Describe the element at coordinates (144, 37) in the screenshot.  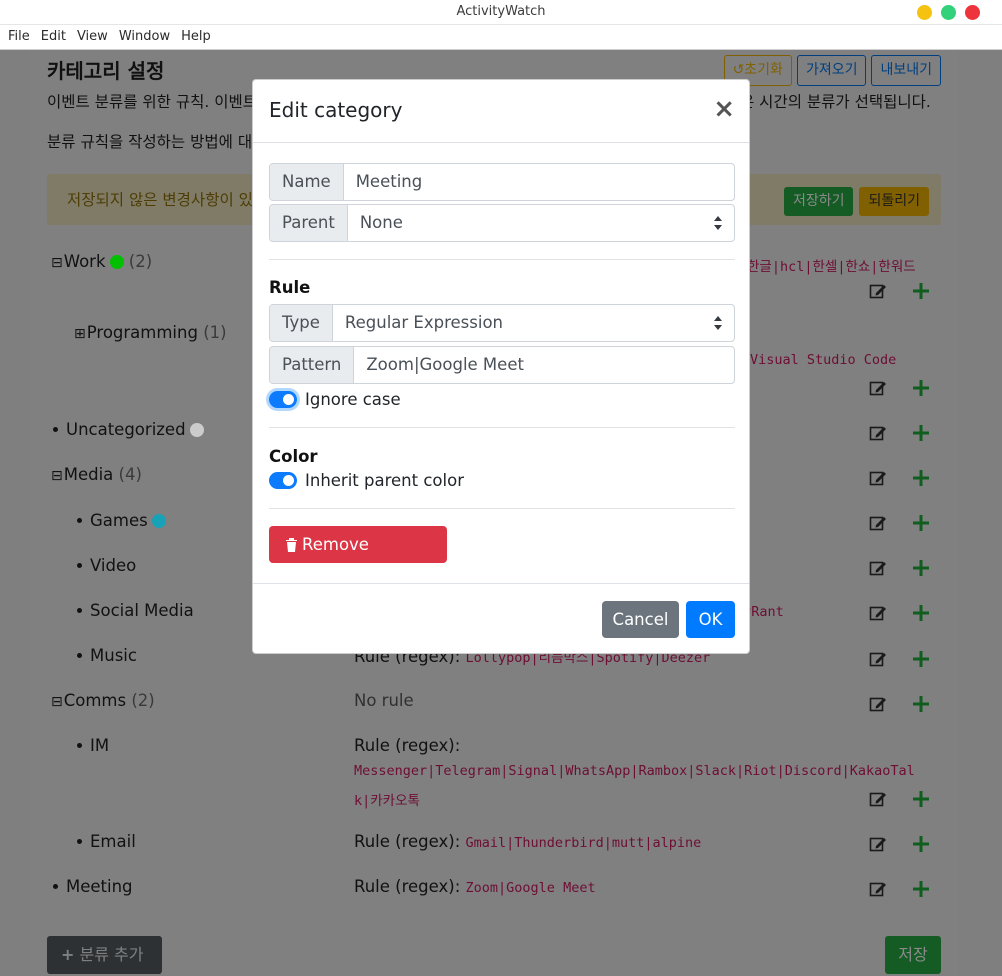
I see `menu-window: Window` at that location.